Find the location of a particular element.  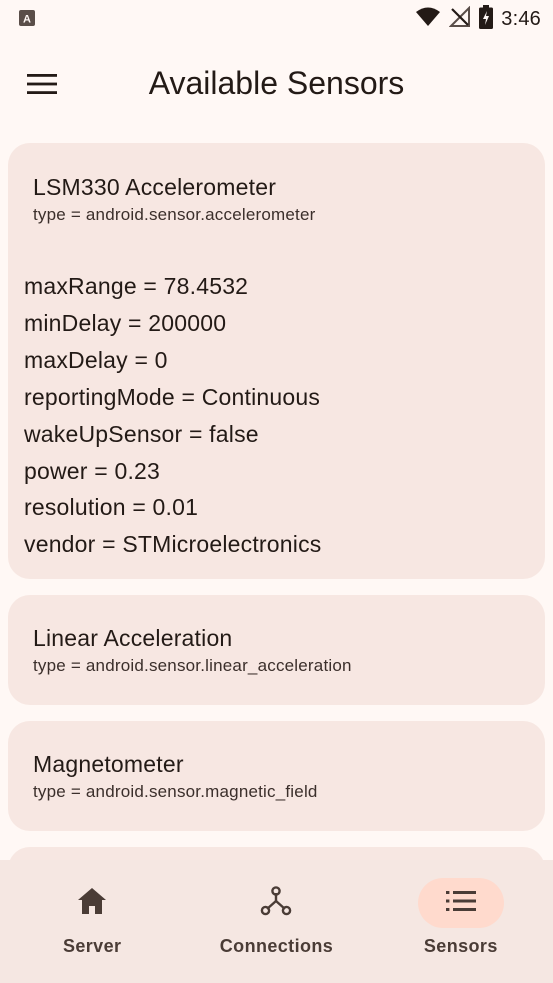

nav-item-sensors: Sensors is located at coordinates (461, 921).